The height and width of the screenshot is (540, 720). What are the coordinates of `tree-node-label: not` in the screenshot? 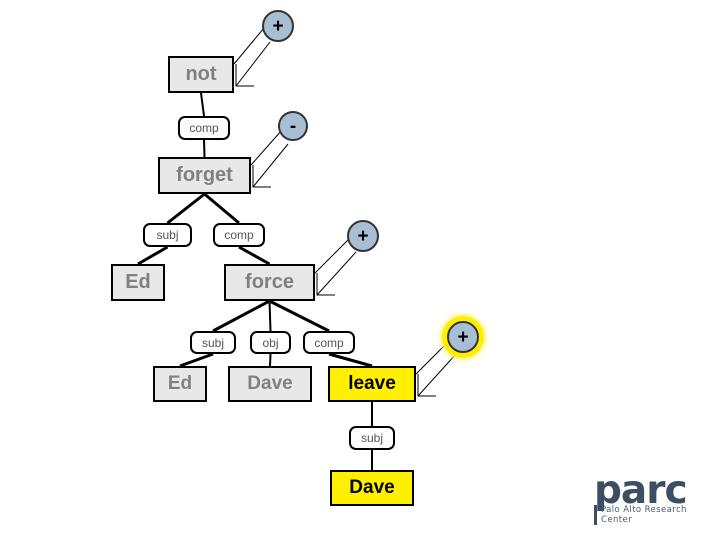 It's located at (201, 74).